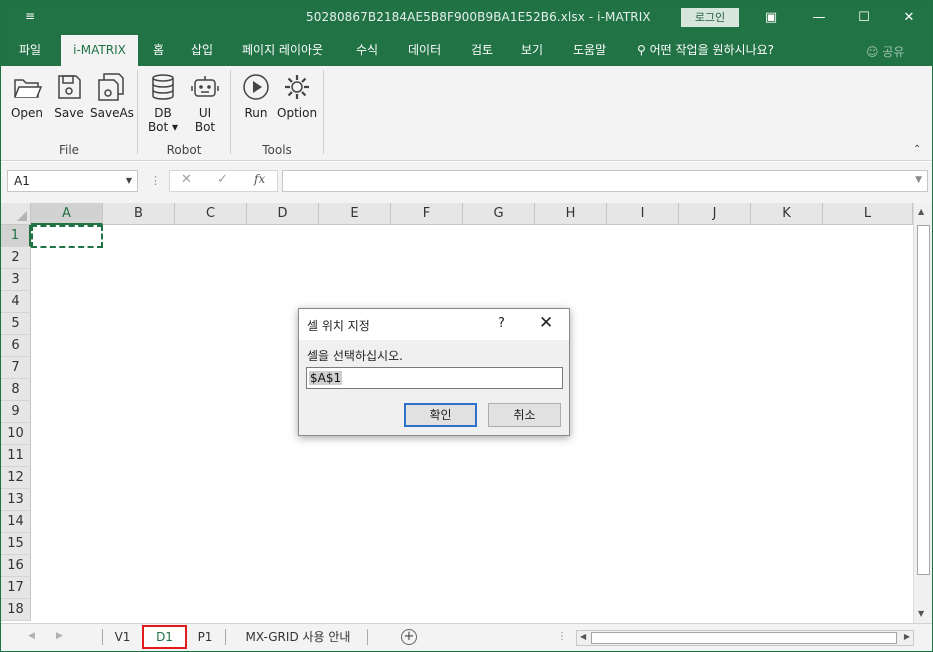 Image resolution: width=933 pixels, height=652 pixels. I want to click on row-header-4: 4, so click(16, 302).